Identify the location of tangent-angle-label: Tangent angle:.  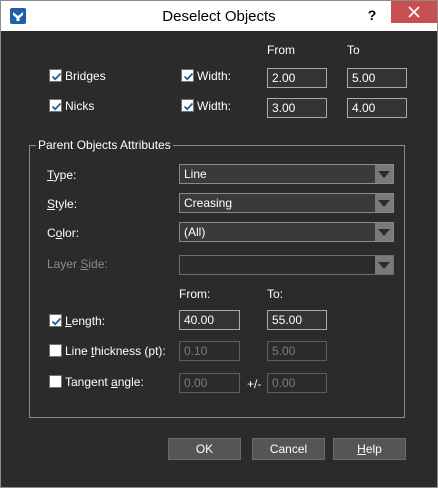
(104, 382).